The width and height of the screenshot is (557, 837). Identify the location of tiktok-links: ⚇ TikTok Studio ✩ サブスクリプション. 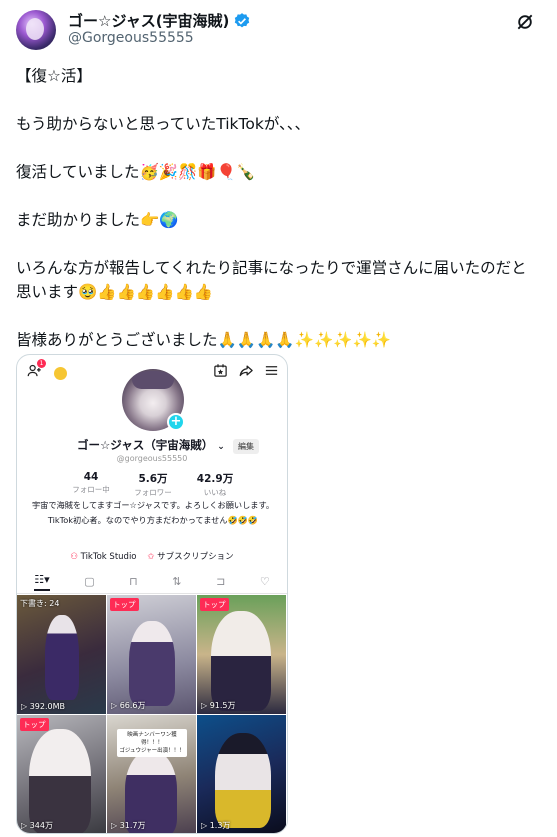
(152, 556).